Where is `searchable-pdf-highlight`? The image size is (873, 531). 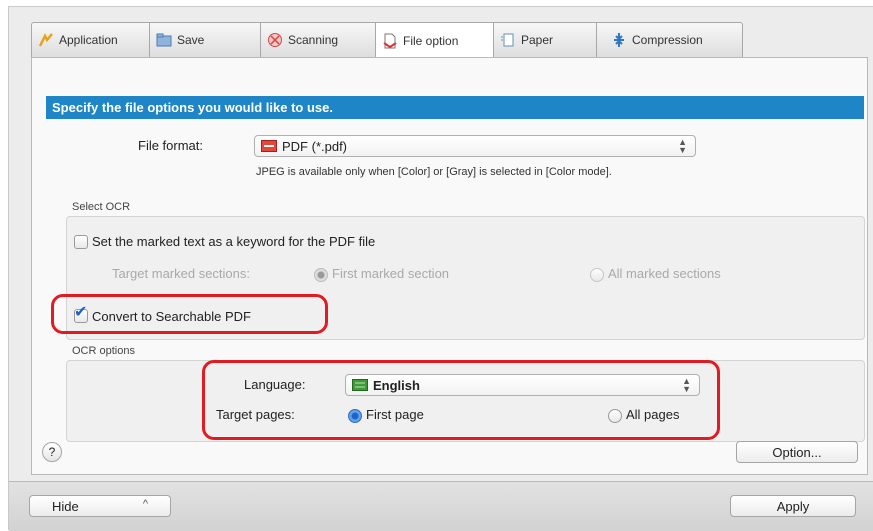 searchable-pdf-highlight is located at coordinates (189, 314).